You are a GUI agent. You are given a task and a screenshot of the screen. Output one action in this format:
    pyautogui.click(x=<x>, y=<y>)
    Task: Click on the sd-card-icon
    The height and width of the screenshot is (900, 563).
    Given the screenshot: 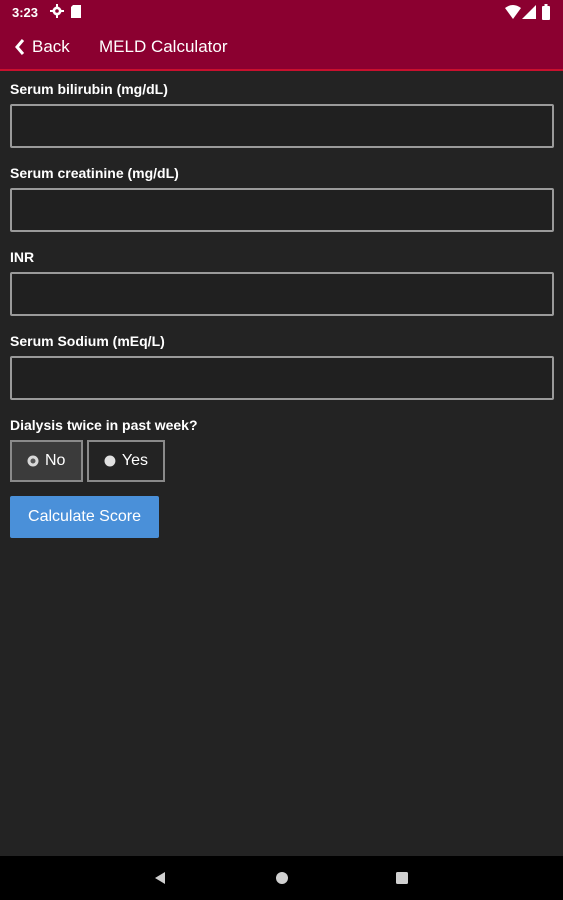 What is the action you would take?
    pyautogui.click(x=76, y=11)
    